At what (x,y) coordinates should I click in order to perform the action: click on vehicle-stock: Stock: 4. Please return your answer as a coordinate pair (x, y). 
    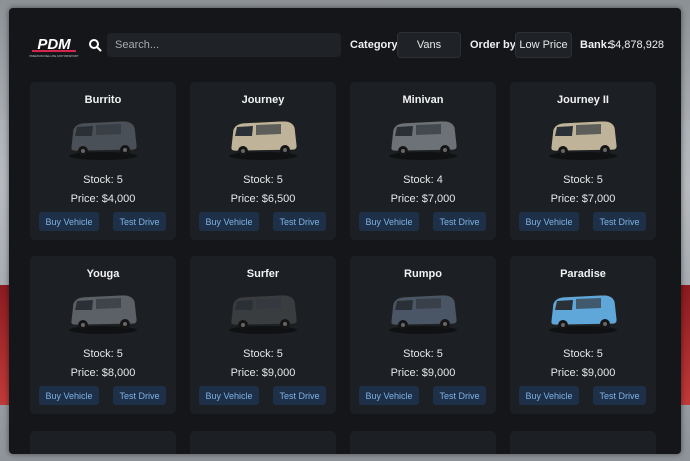
    Looking at the image, I should click on (423, 180).